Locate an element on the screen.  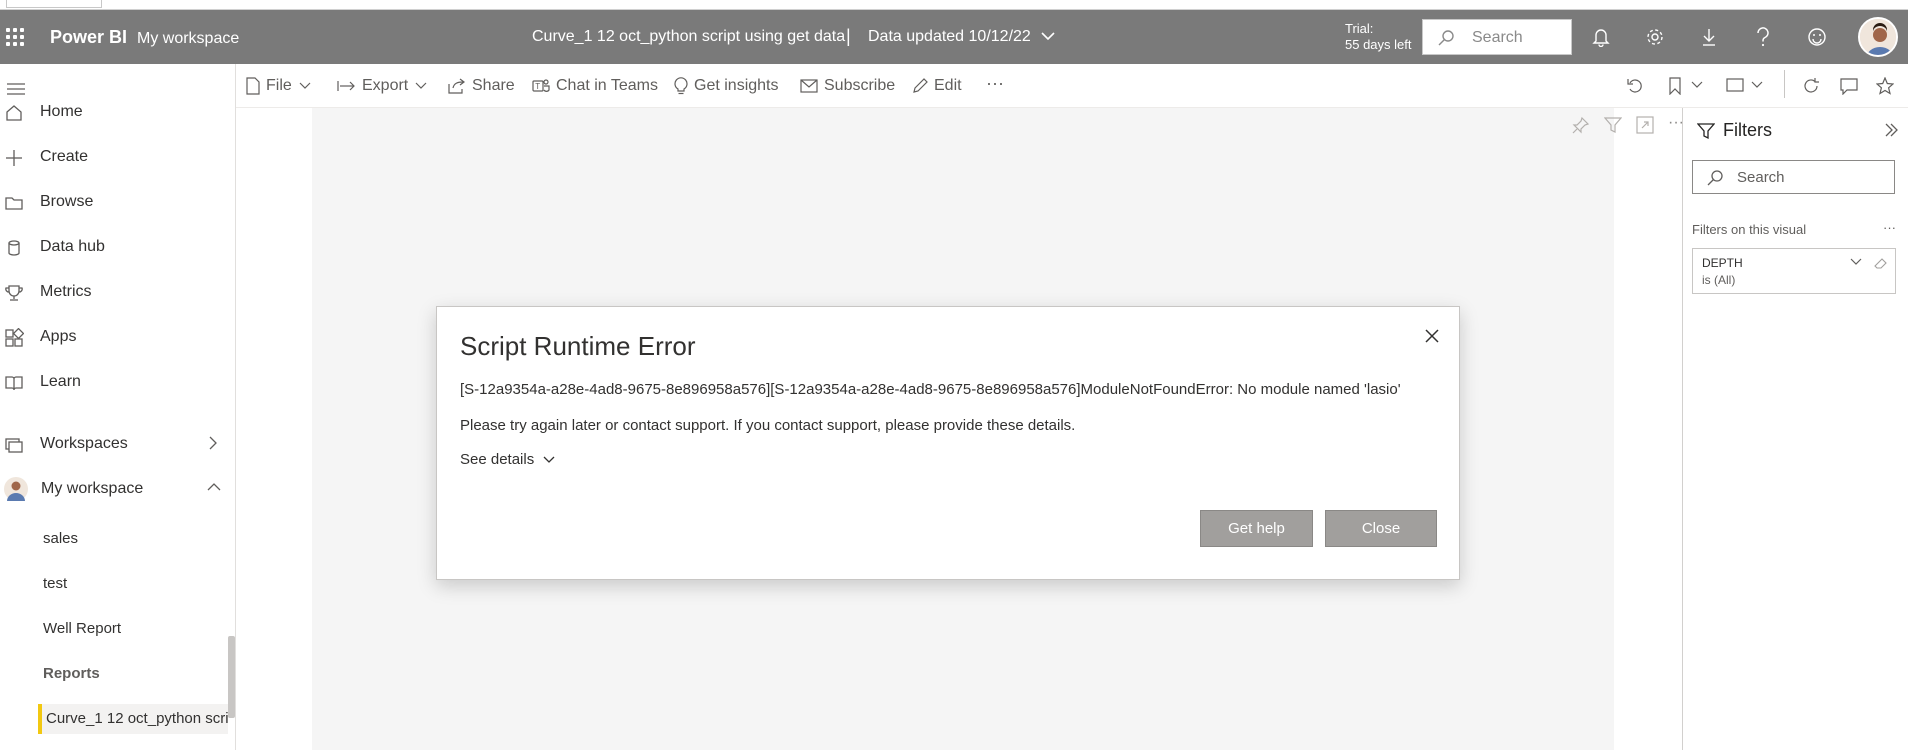
browser-tab is located at coordinates (54, 4).